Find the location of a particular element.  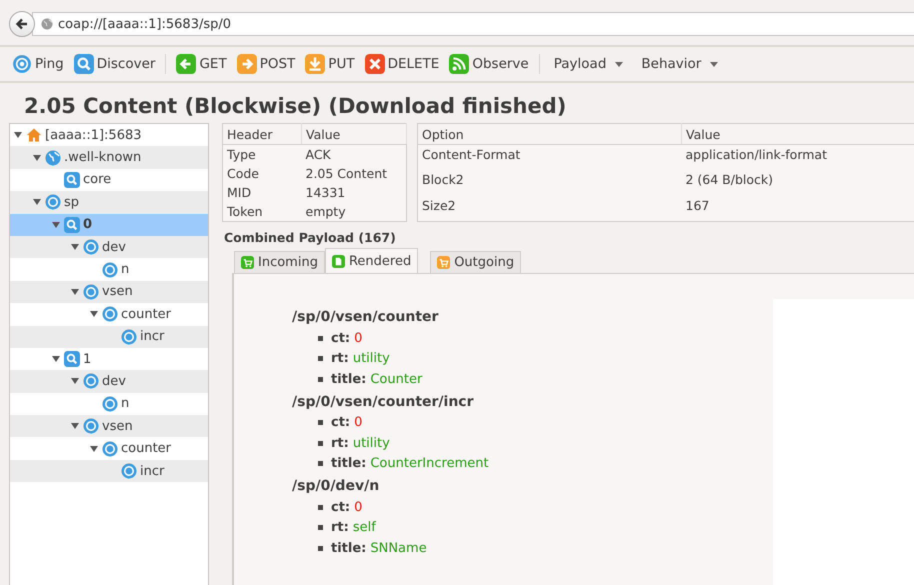

table-cell: application/link-format is located at coordinates (798, 157).